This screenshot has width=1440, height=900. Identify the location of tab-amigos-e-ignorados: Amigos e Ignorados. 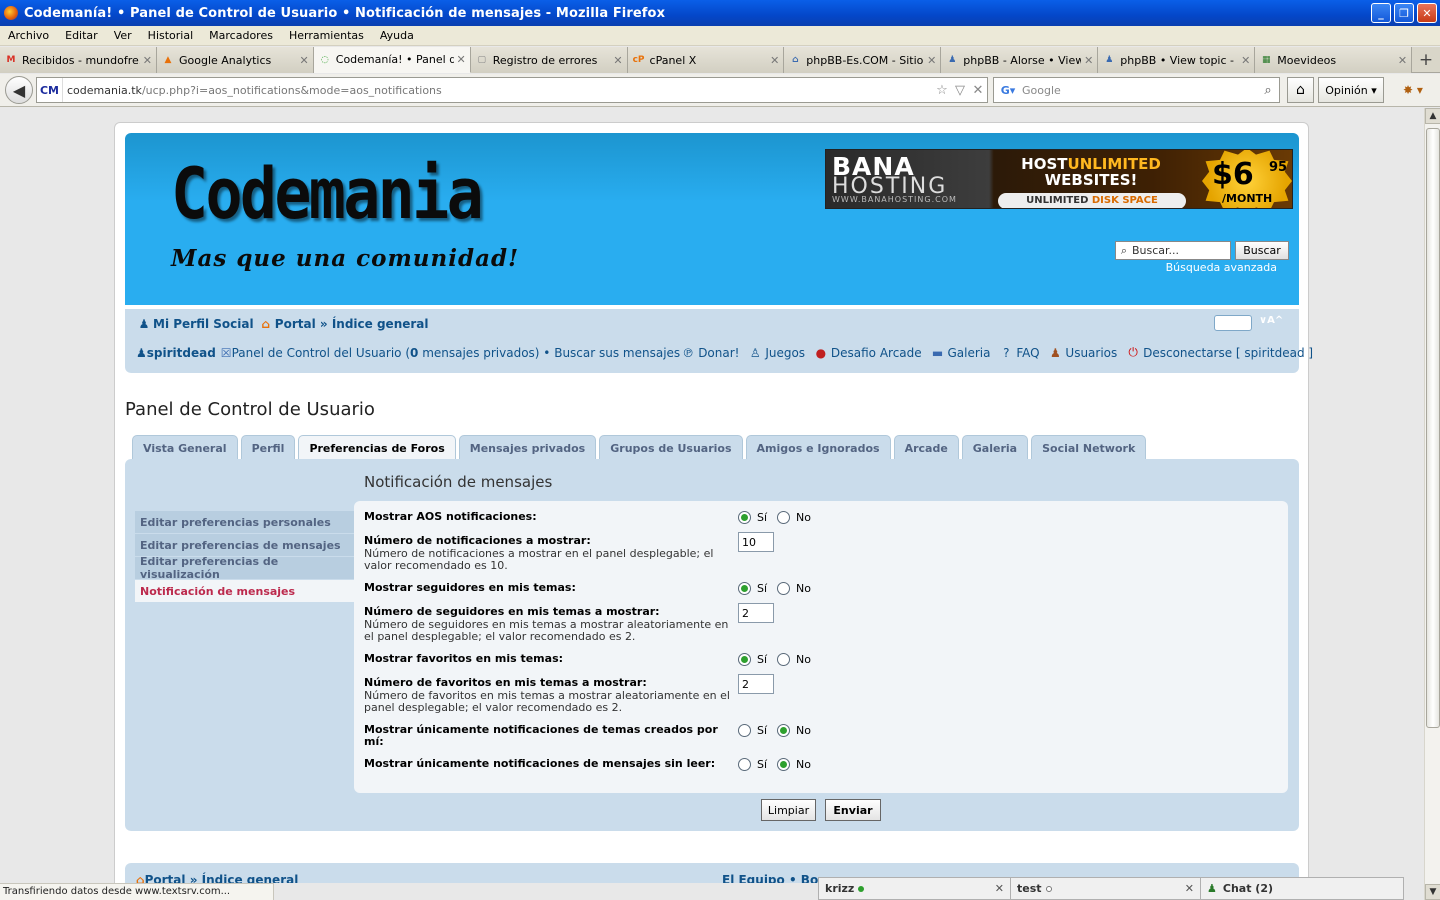
(818, 447).